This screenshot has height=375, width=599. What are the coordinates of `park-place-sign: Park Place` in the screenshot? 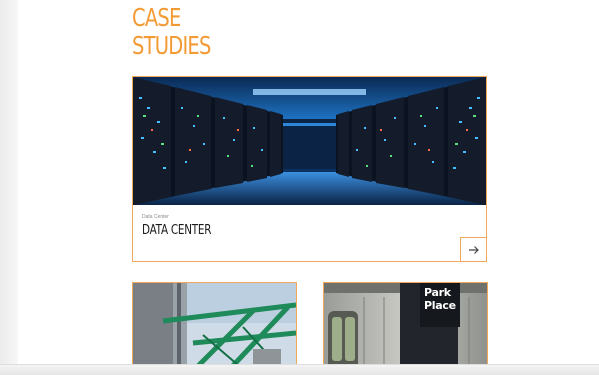 It's located at (442, 307).